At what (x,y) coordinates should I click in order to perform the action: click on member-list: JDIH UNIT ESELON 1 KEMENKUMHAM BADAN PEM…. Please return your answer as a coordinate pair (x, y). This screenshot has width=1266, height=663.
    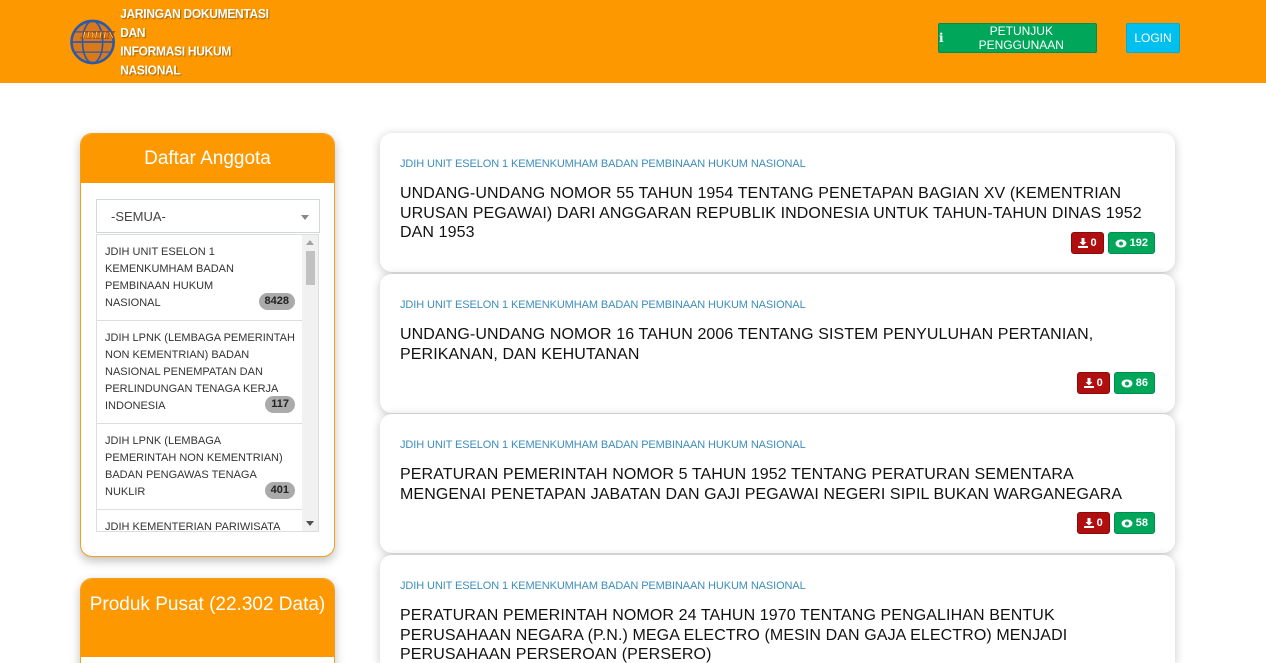
    Looking at the image, I should click on (207, 383).